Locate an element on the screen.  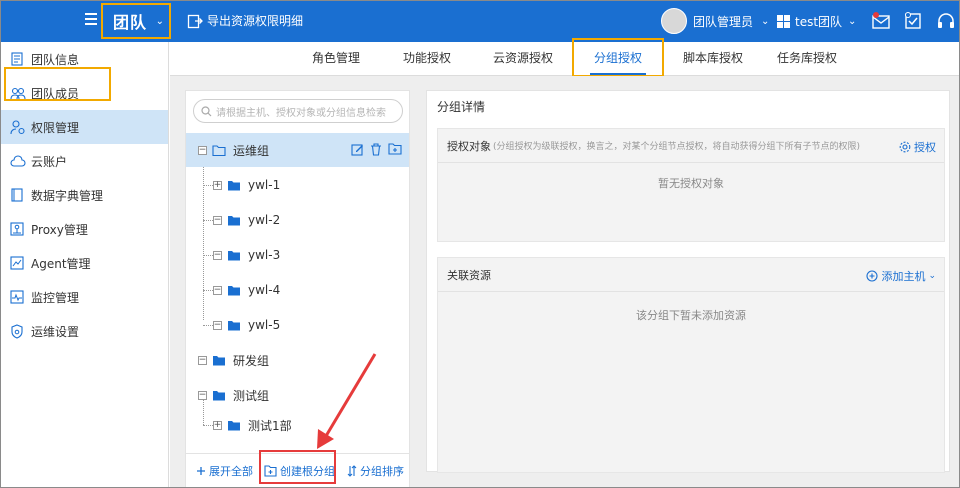
user-menu: 团队管理员 ⌄ is located at coordinates (715, 21).